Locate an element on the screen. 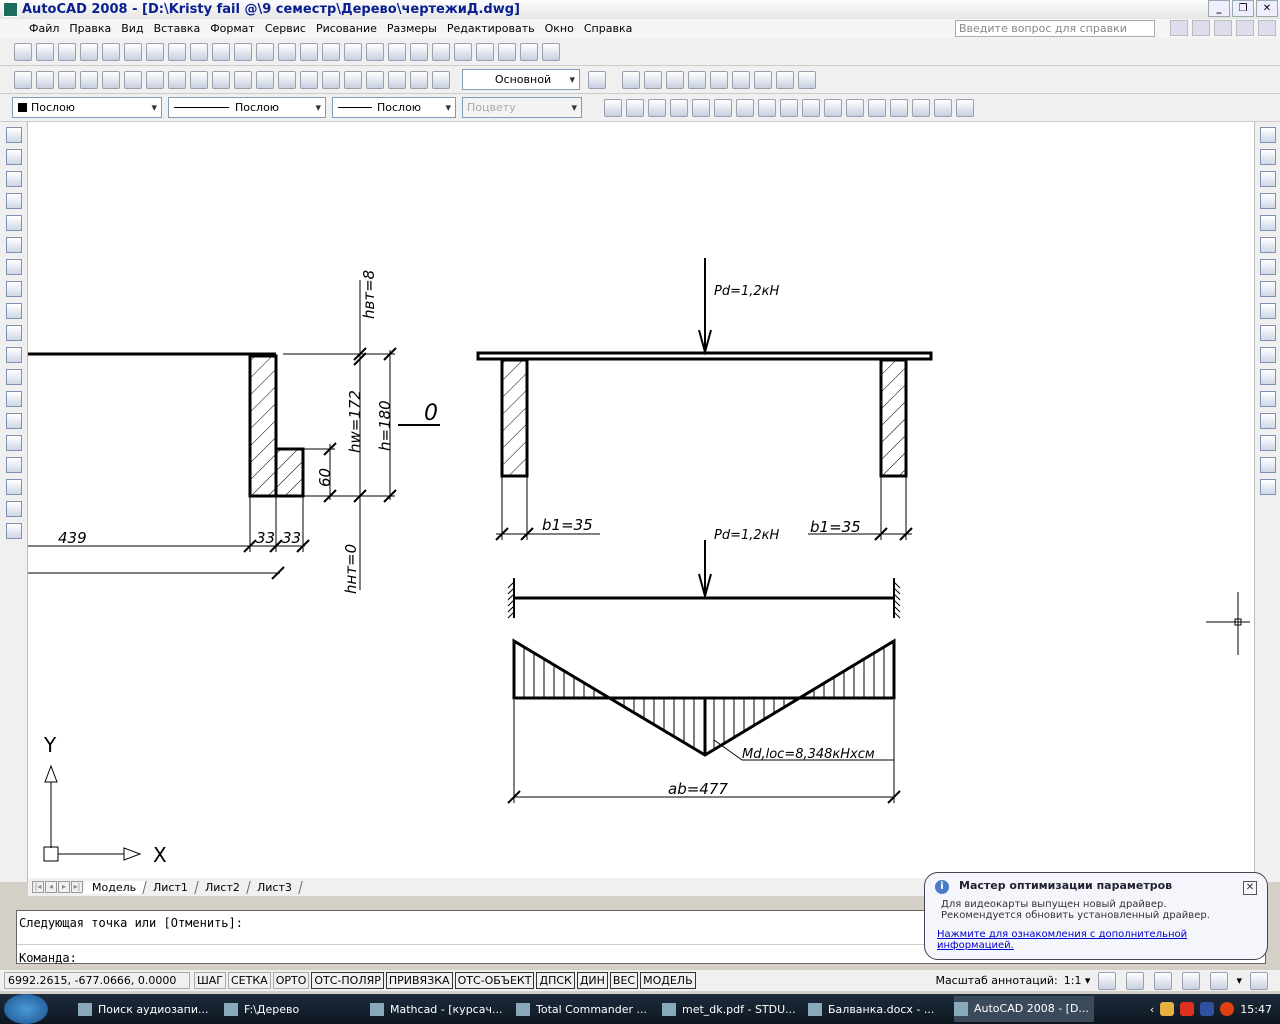 The image size is (1280, 1024). system-tray: ‹ 15:47 is located at coordinates (1211, 1009).